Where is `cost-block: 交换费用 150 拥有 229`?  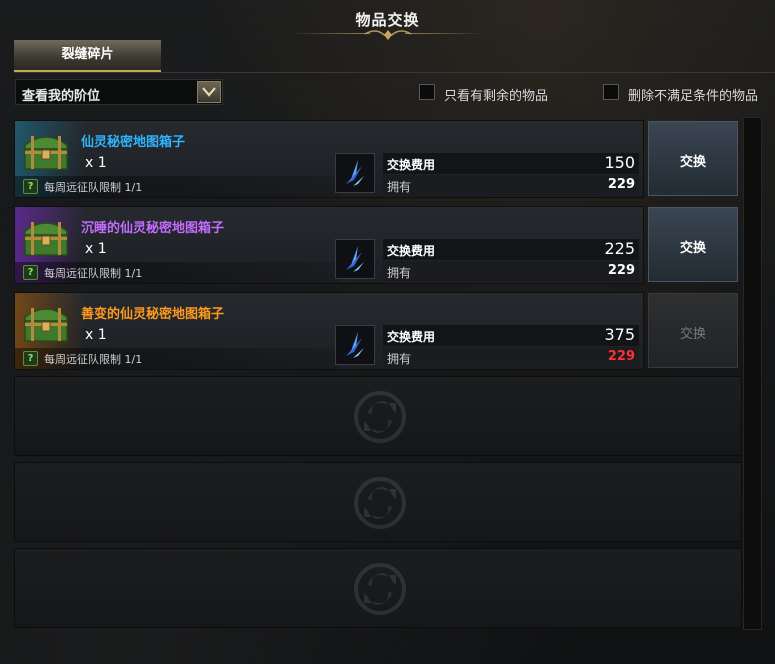 cost-block: 交换费用 150 拥有 229 is located at coordinates (511, 174).